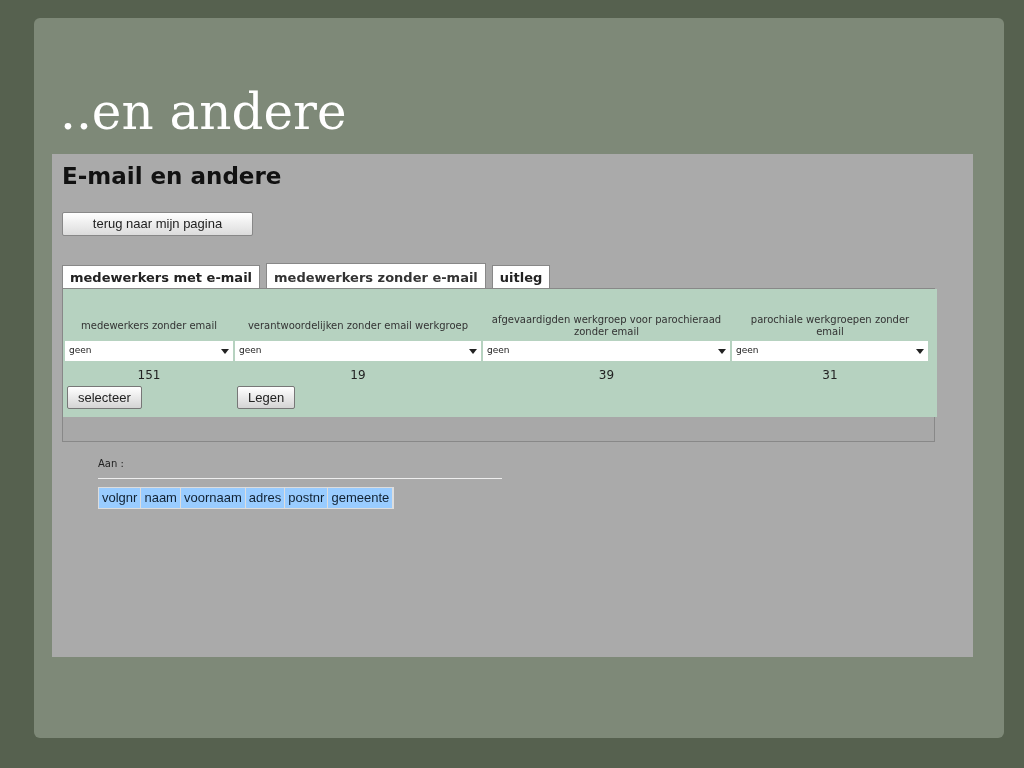  Describe the element at coordinates (172, 176) in the screenshot. I see `page-heading: E-mail en andere` at that location.